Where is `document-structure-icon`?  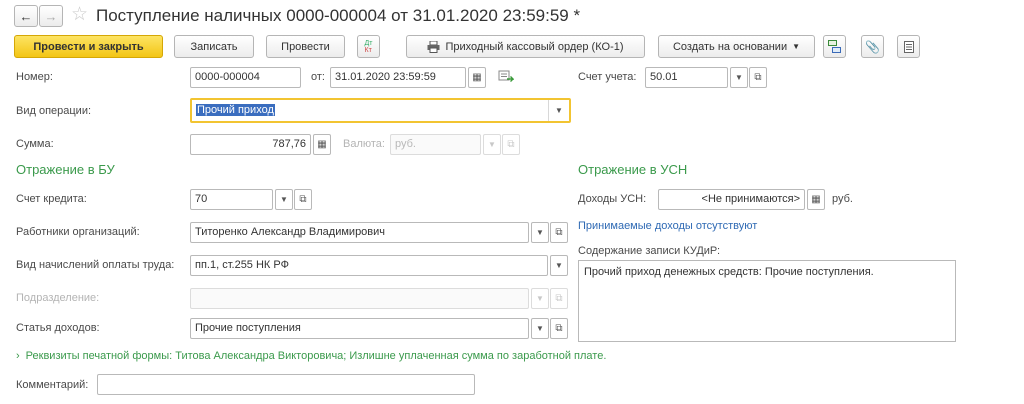
document-structure-icon is located at coordinates (834, 46).